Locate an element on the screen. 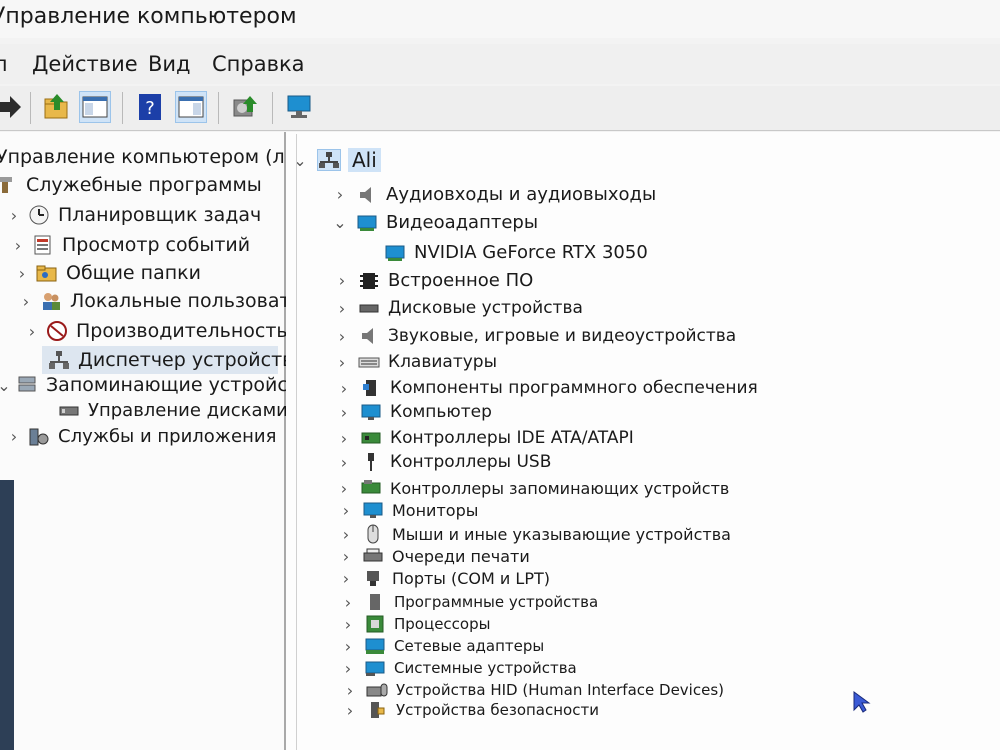 The height and width of the screenshot is (750, 1000). menu-file-partial: л is located at coordinates (3, 64).